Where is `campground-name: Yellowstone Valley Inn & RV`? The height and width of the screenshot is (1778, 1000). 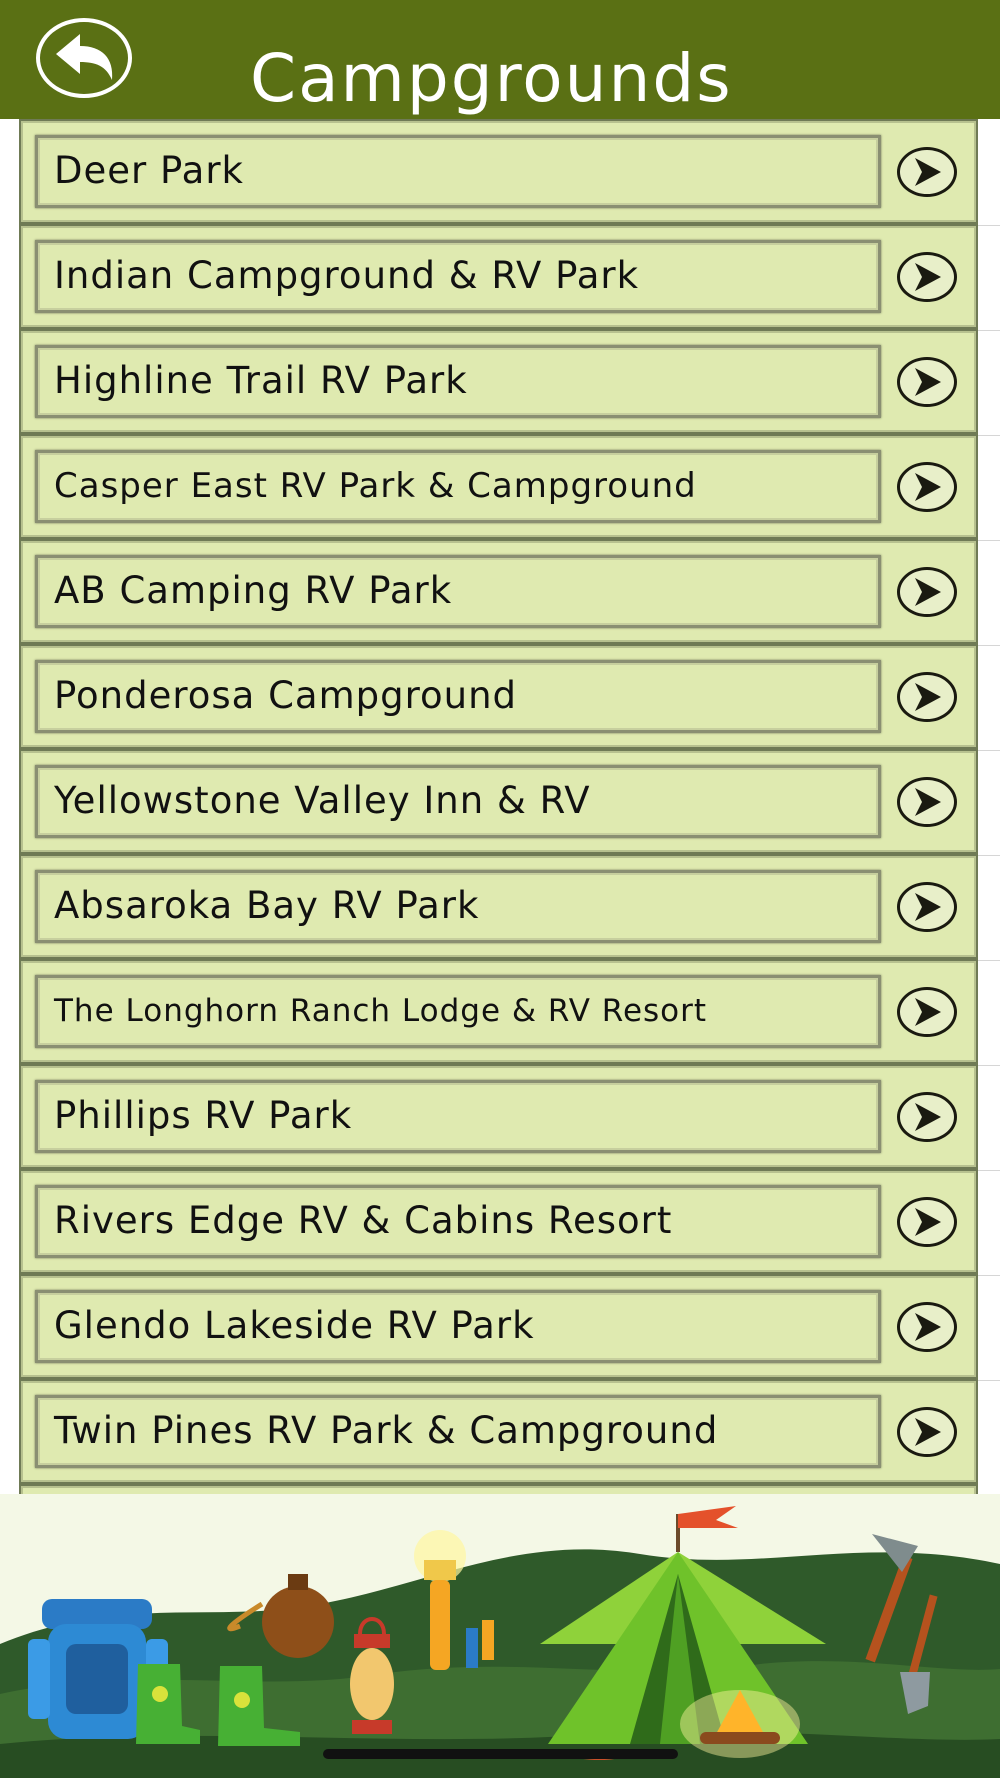 campground-name: Yellowstone Valley Inn & RV is located at coordinates (322, 800).